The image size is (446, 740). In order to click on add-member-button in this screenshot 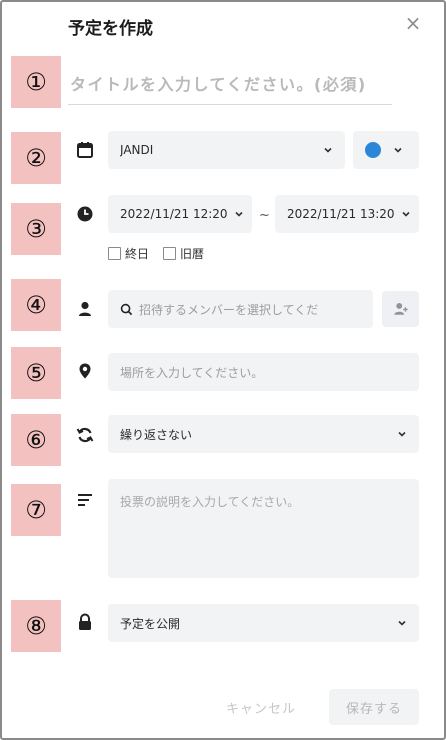, I will do `click(400, 309)`.